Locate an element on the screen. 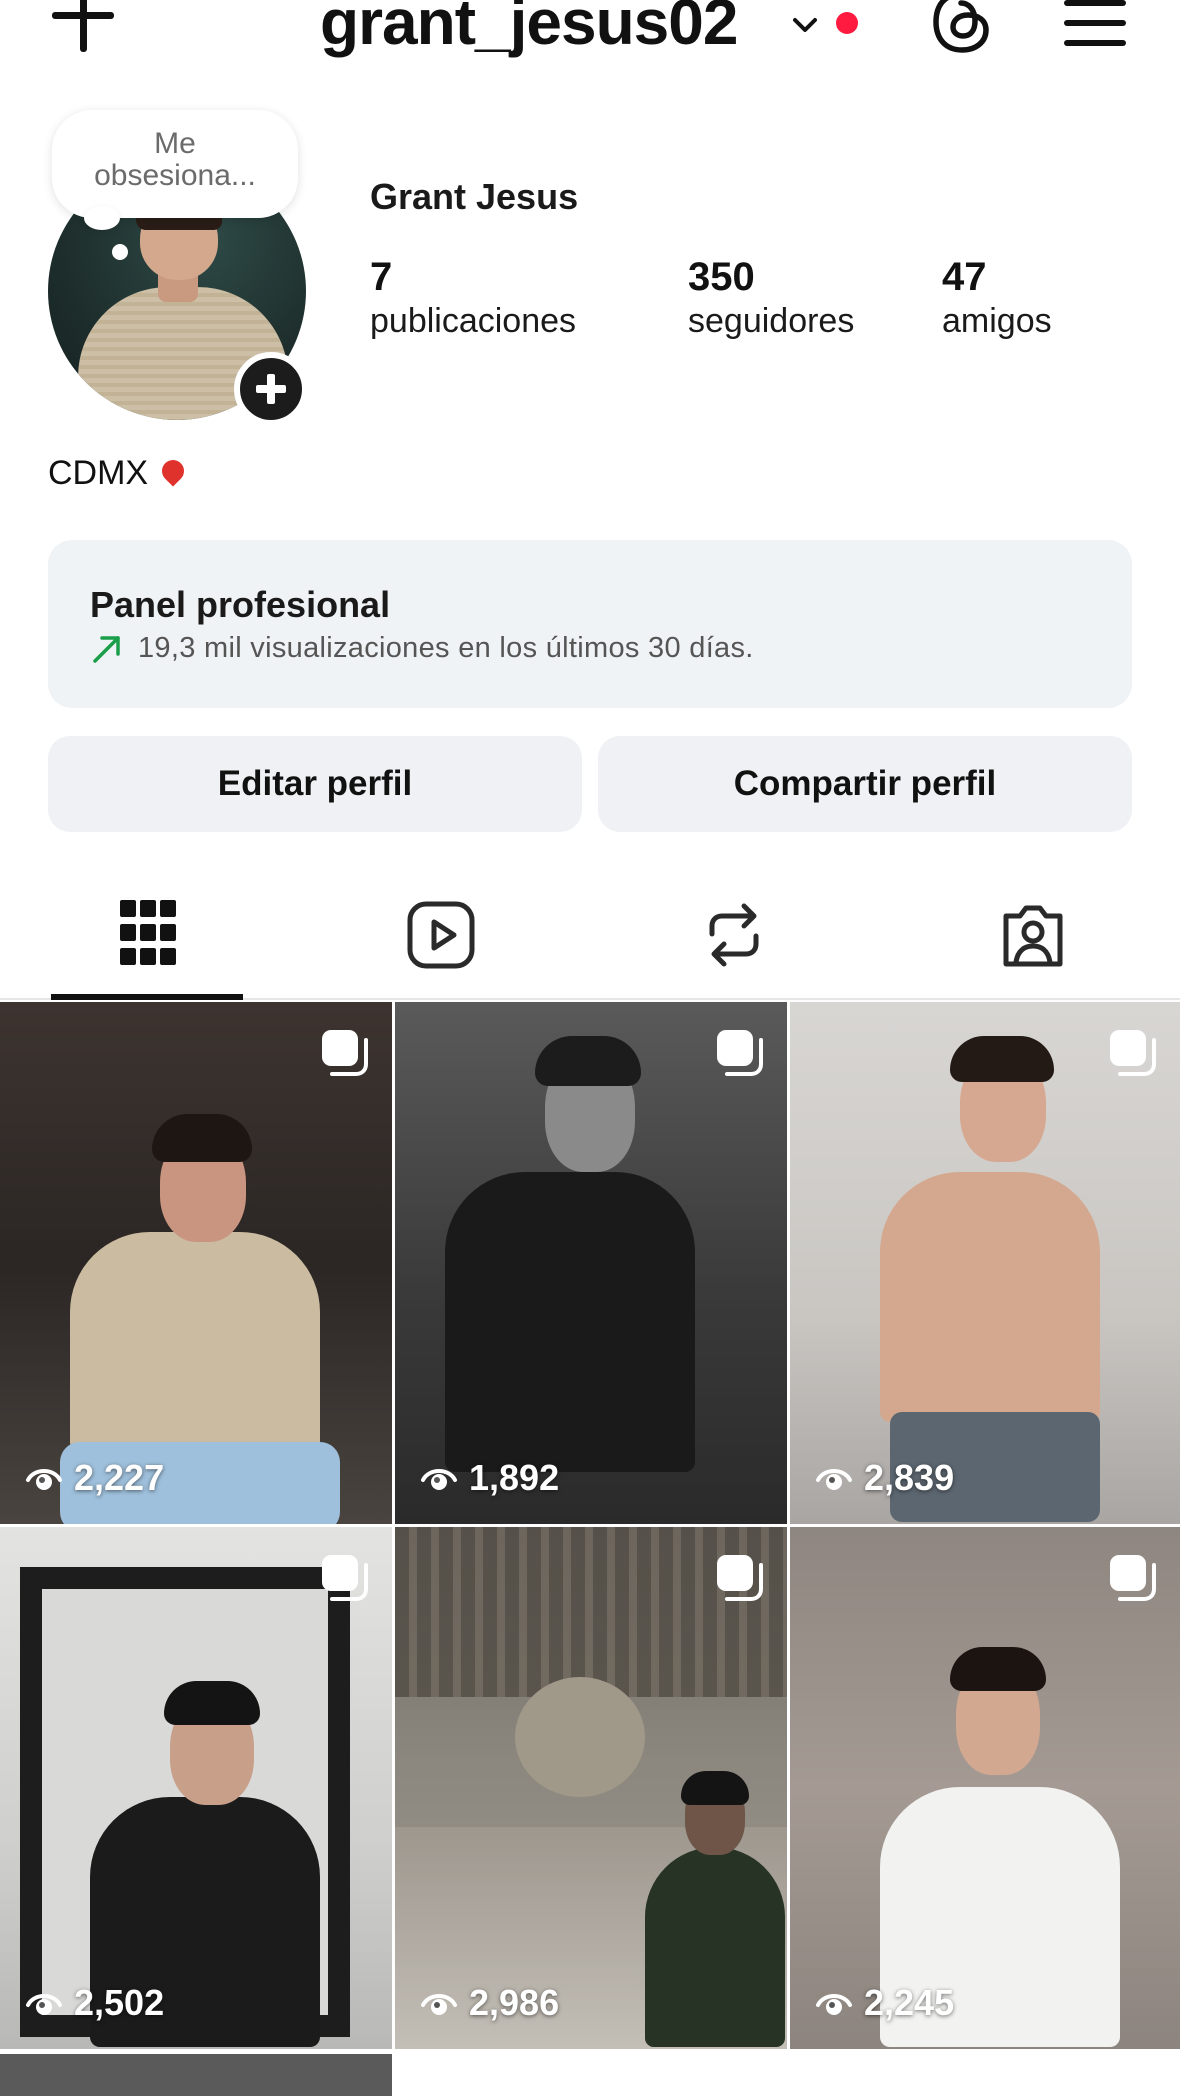 This screenshot has width=1180, height=2096. grid-icon is located at coordinates (148, 932).